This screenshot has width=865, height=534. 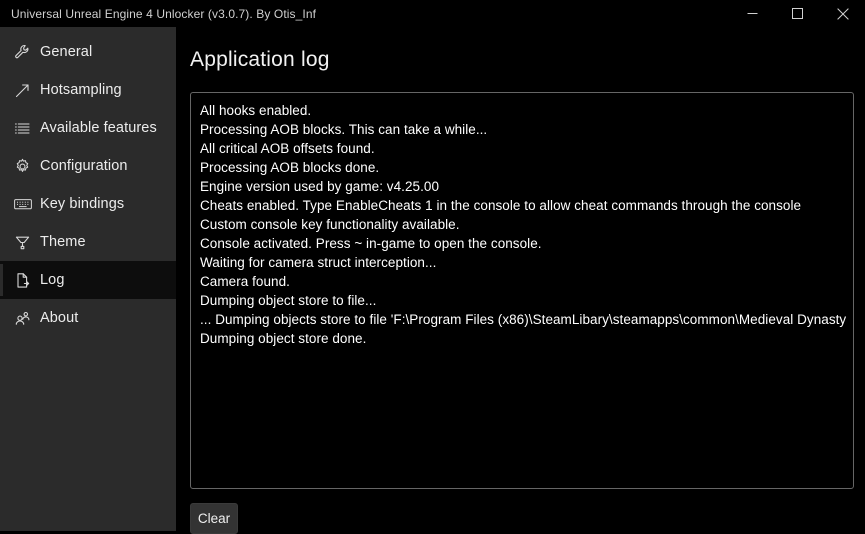 What do you see at coordinates (214, 518) in the screenshot?
I see `clear-button: Clear` at bounding box center [214, 518].